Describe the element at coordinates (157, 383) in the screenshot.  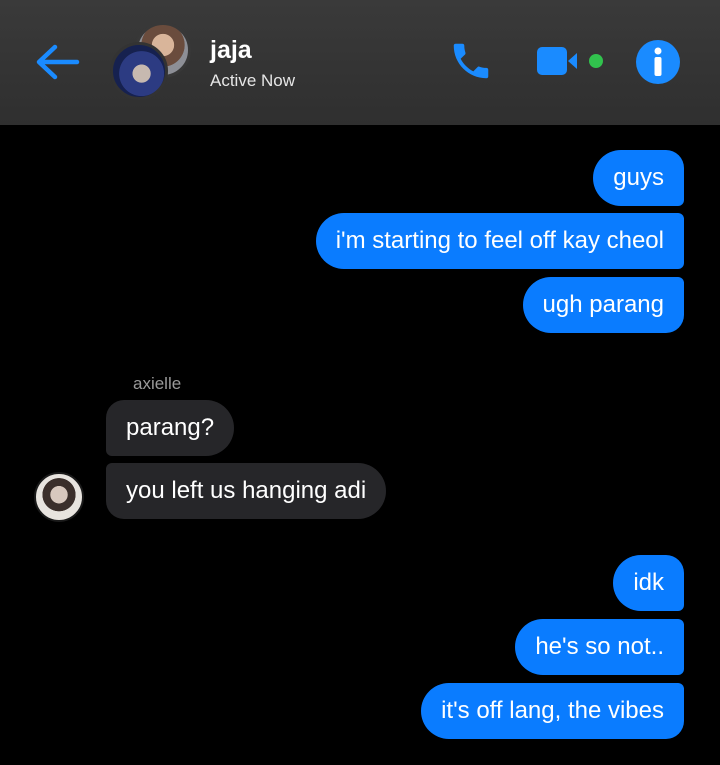
I see `sender-name: axielle` at that location.